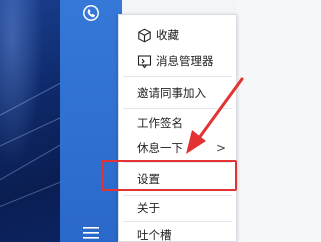  What do you see at coordinates (220, 148) in the screenshot?
I see `chevron-right-icon: >` at bounding box center [220, 148].